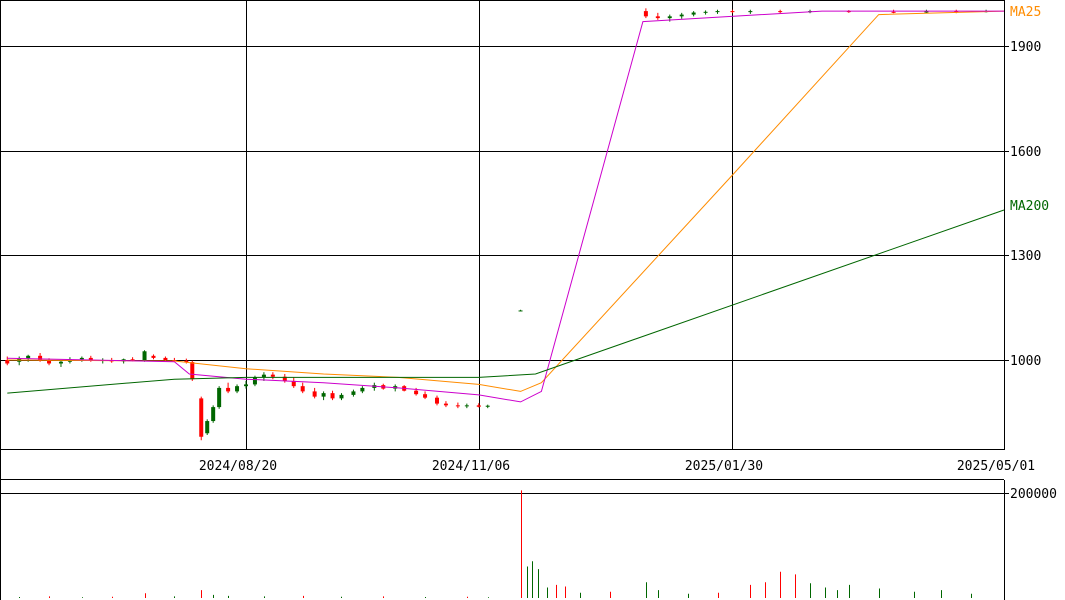  Describe the element at coordinates (471, 466) in the screenshot. I see `date-tick-label: 2024/11/06` at that location.